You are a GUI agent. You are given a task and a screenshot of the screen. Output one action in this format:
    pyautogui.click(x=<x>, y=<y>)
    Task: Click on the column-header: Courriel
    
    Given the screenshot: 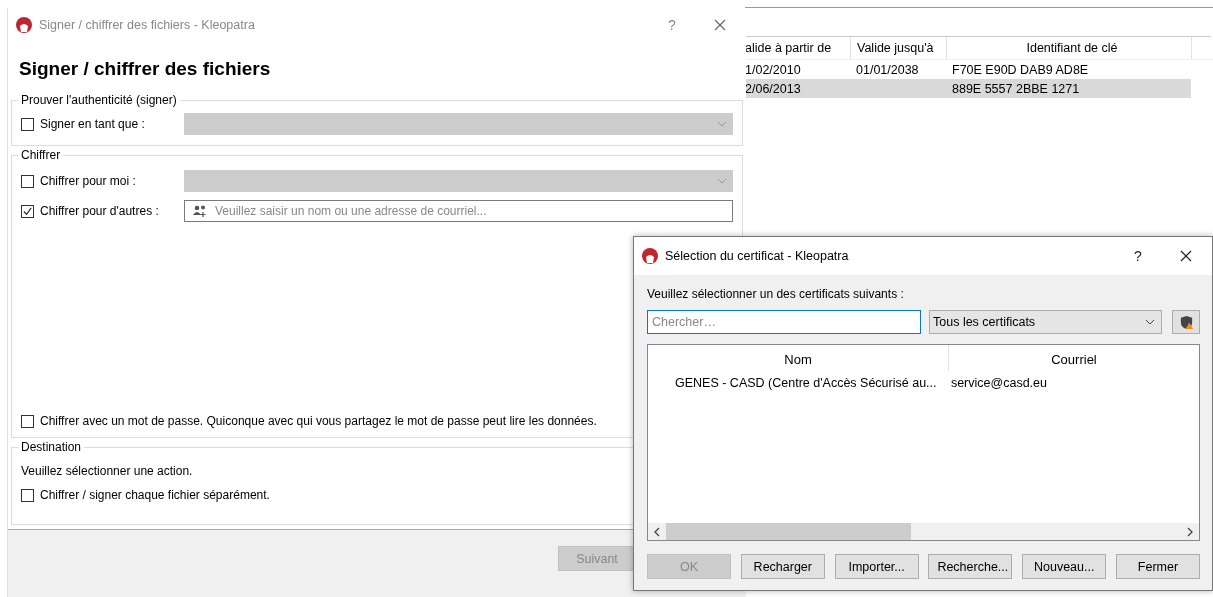 What is the action you would take?
    pyautogui.click(x=1074, y=358)
    